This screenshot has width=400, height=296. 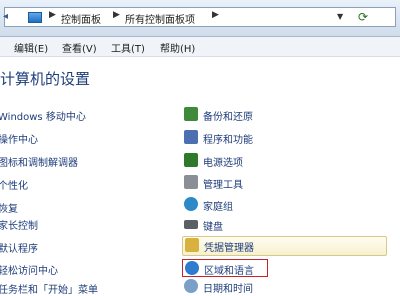 What do you see at coordinates (192, 245) in the screenshot?
I see `credential-icon` at bounding box center [192, 245].